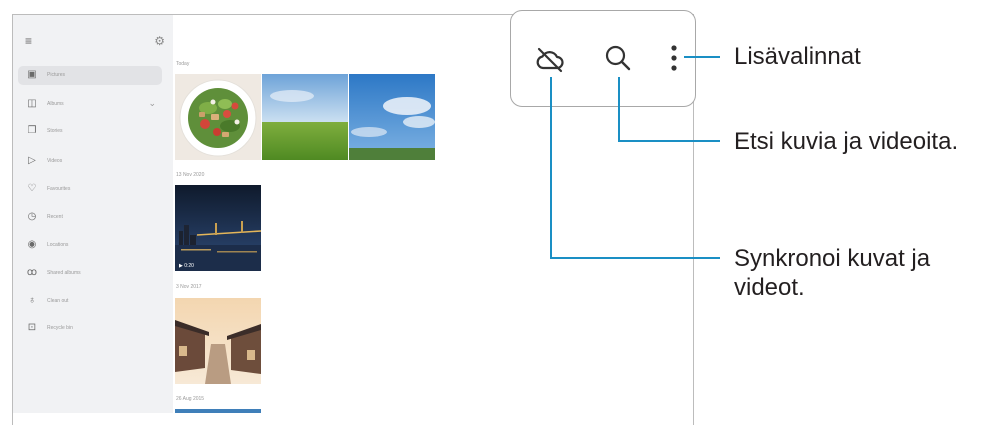 The height and width of the screenshot is (425, 1001). Describe the element at coordinates (550, 59) in the screenshot. I see `cloud-sync-off-icon` at that location.